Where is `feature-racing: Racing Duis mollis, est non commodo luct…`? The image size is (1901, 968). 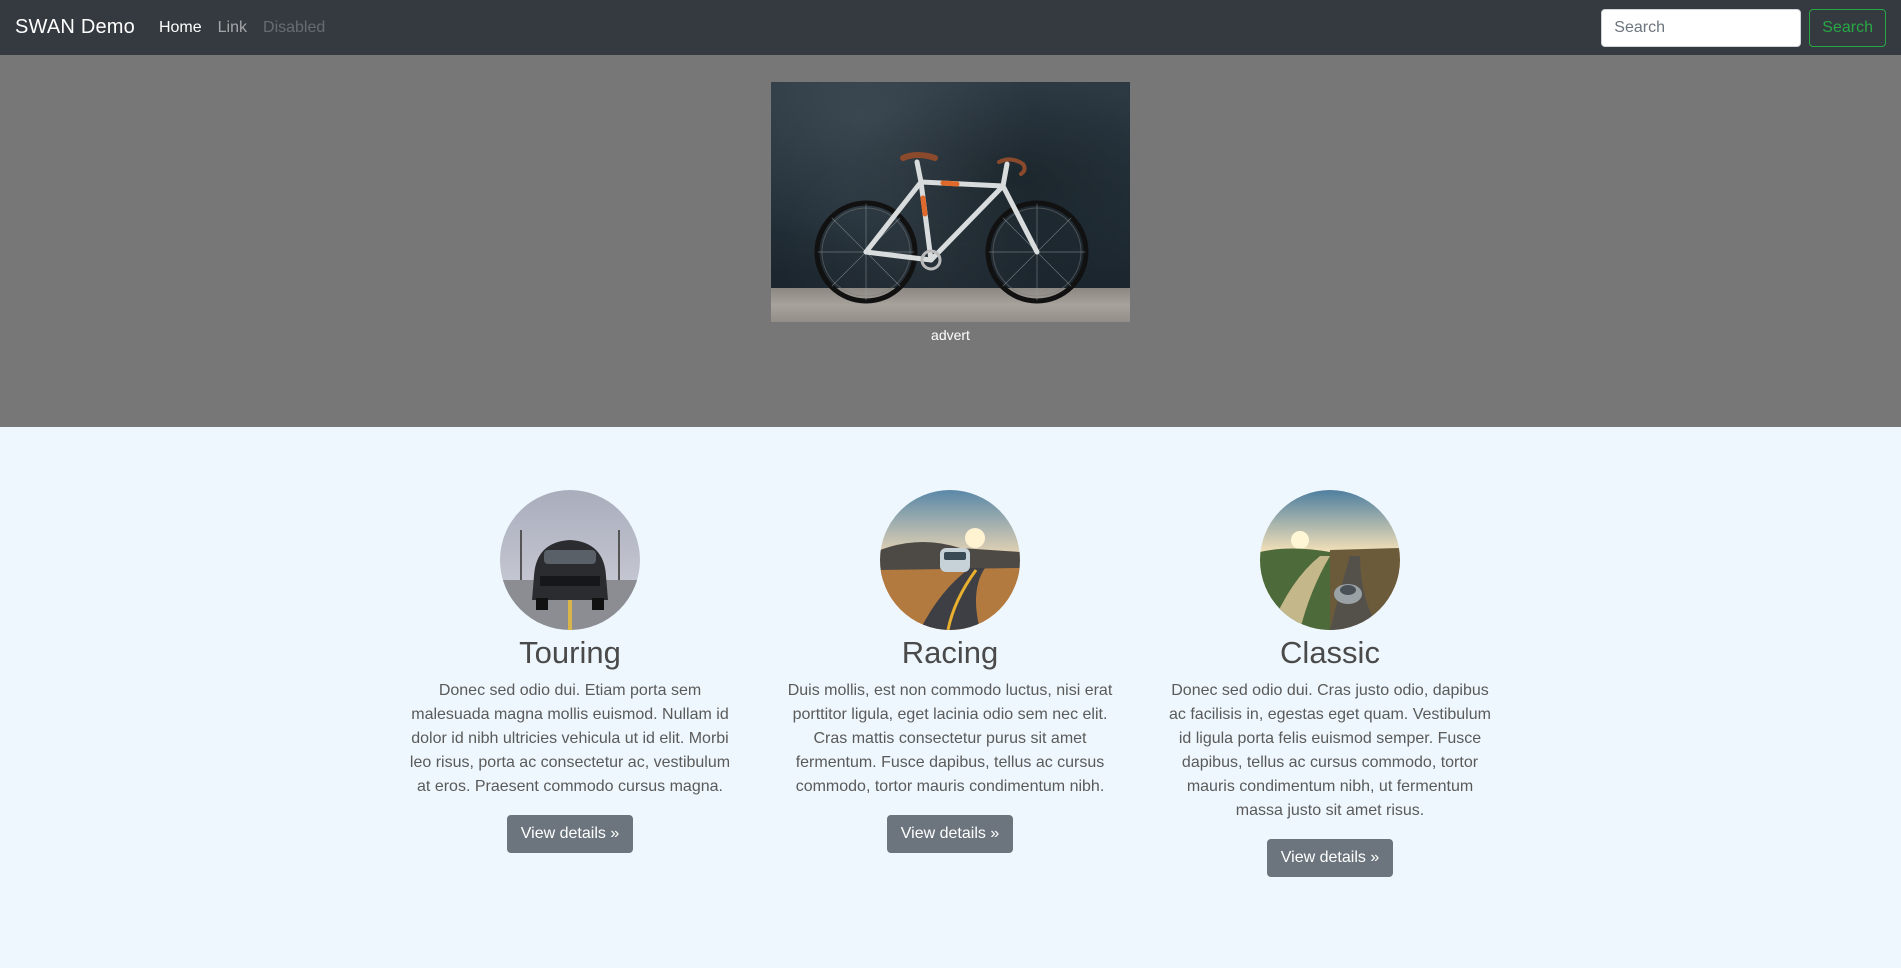
feature-racing: Racing Duis mollis, est non commodo luct… is located at coordinates (950, 671).